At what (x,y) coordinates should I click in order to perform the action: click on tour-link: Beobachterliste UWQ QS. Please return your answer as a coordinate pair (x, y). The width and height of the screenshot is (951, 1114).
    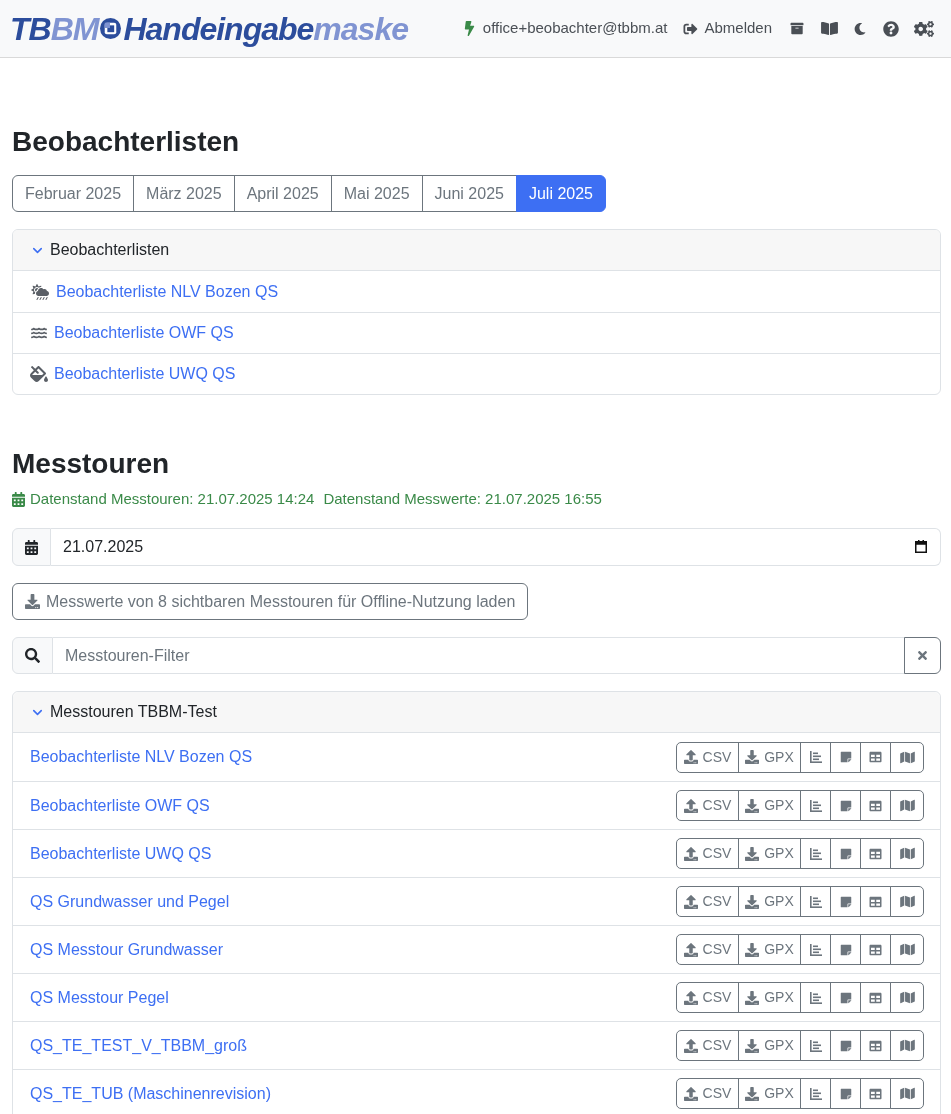
    Looking at the image, I should click on (121, 853).